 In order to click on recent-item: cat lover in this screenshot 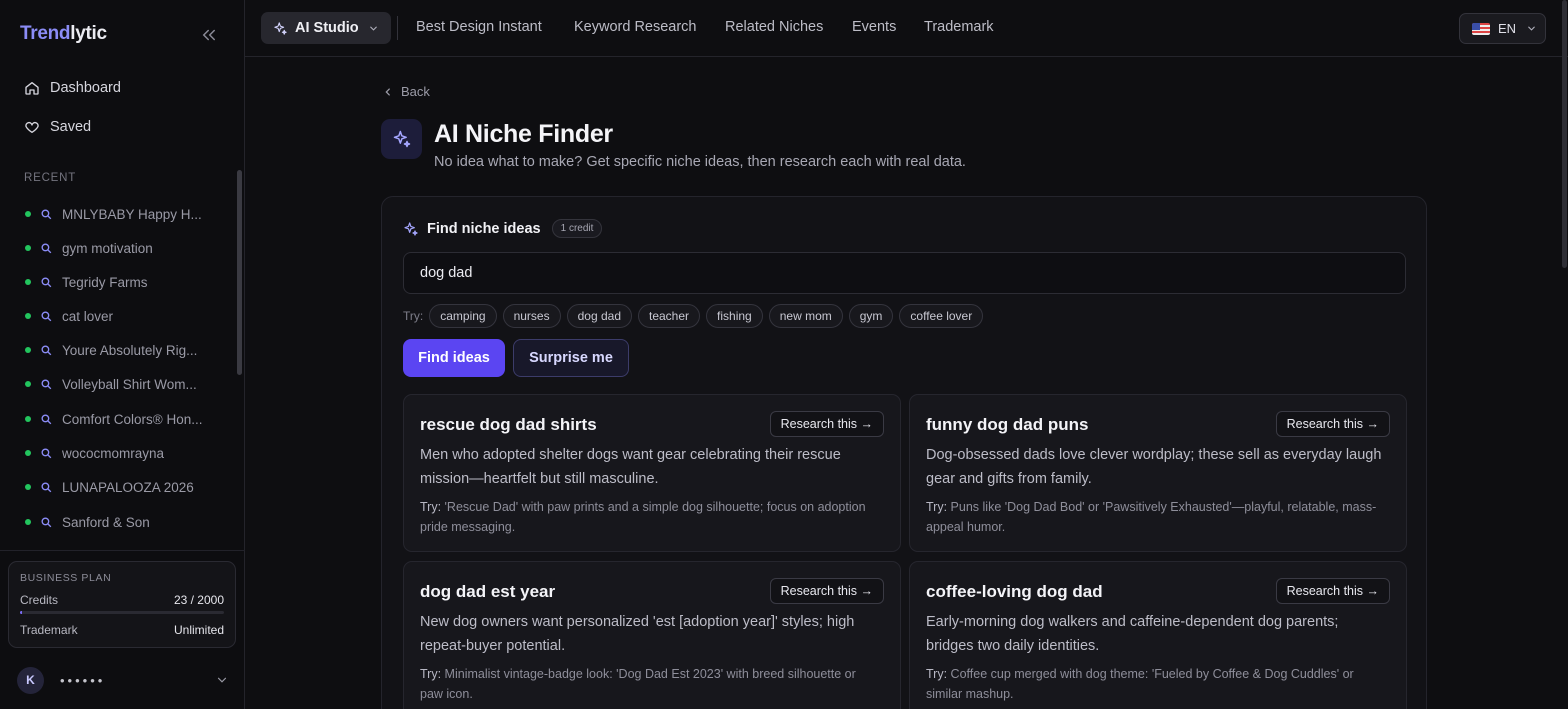, I will do `click(69, 316)`.